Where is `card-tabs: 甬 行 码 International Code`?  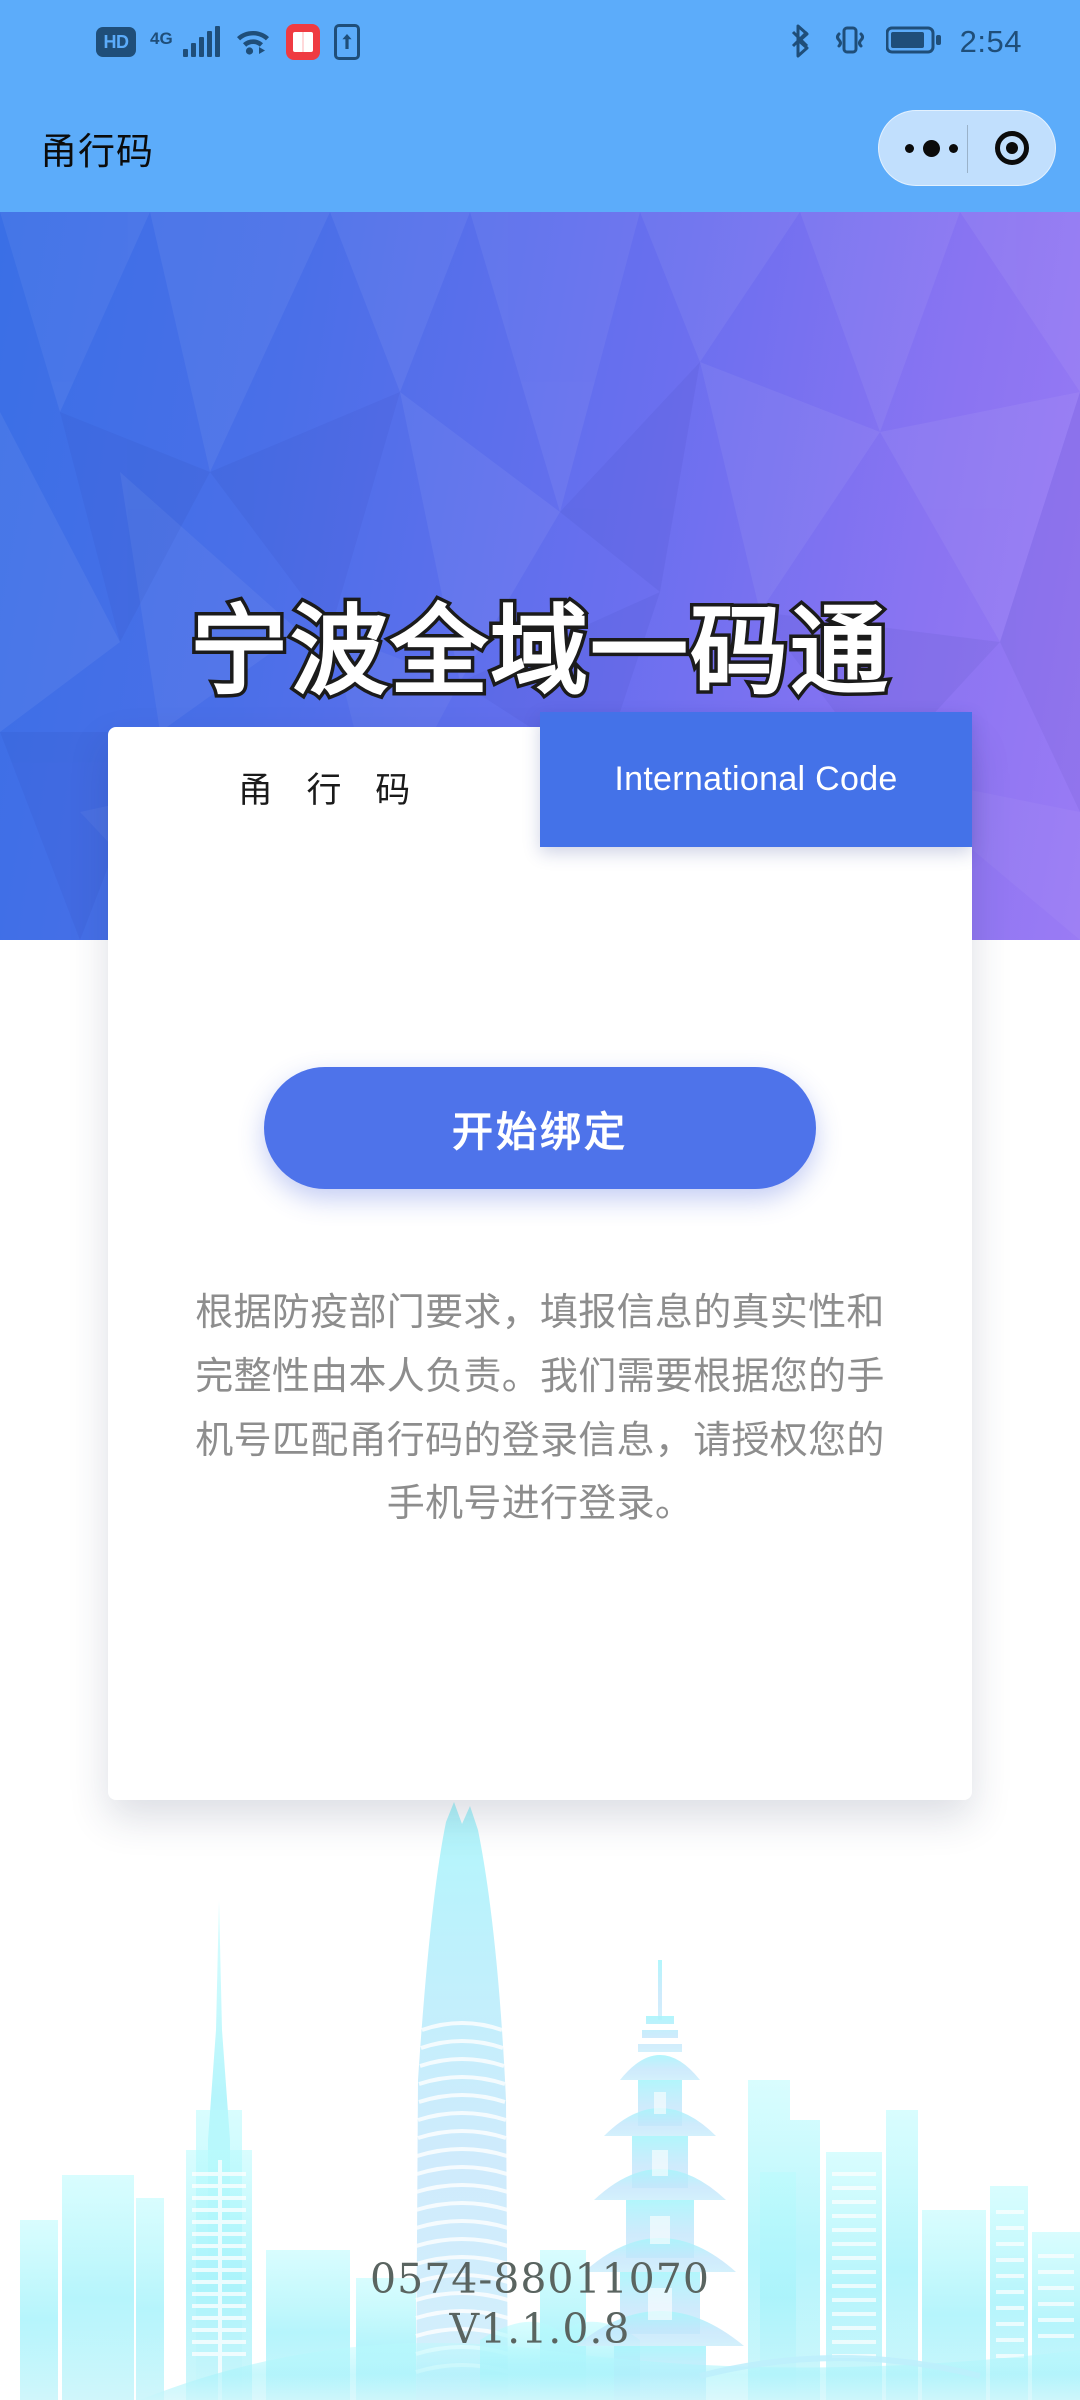
card-tabs: 甬 行 码 International Code is located at coordinates (540, 779).